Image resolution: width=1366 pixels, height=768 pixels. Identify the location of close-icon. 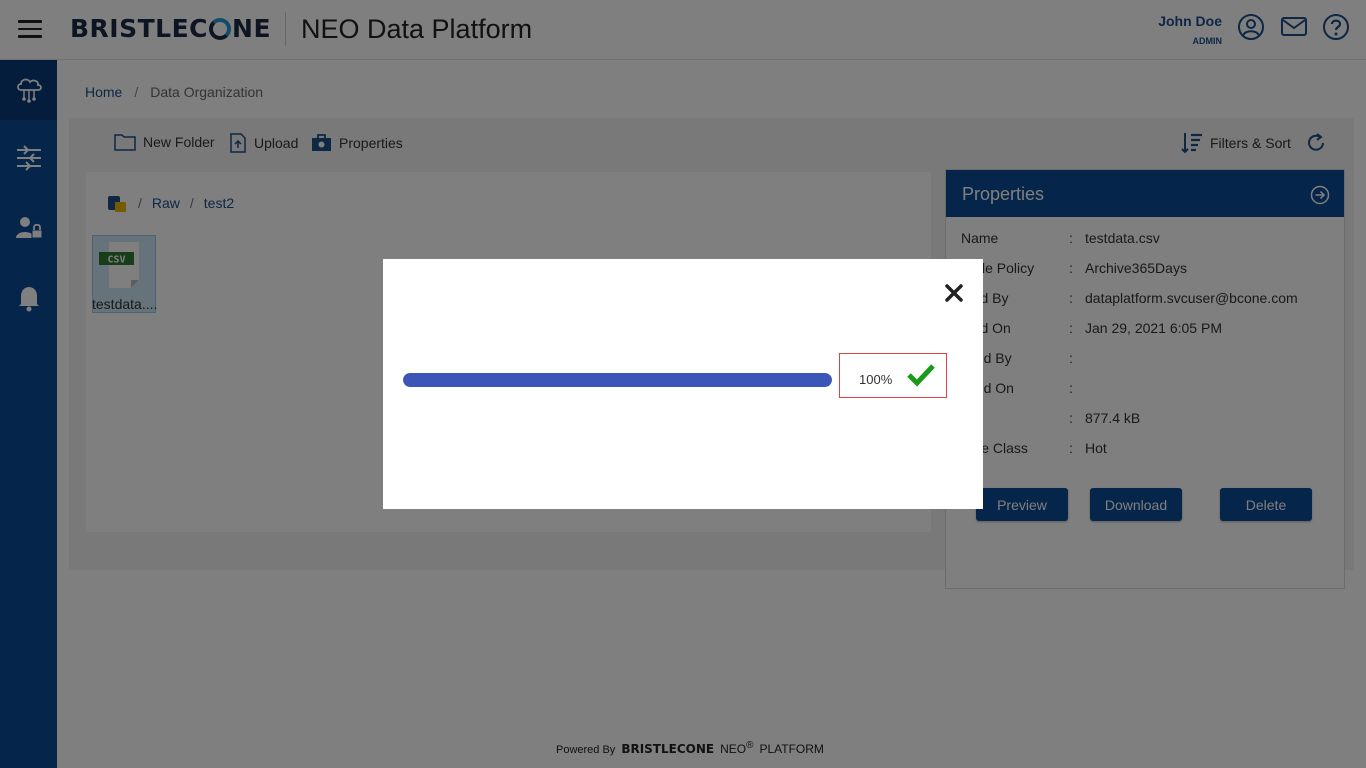
(954, 293).